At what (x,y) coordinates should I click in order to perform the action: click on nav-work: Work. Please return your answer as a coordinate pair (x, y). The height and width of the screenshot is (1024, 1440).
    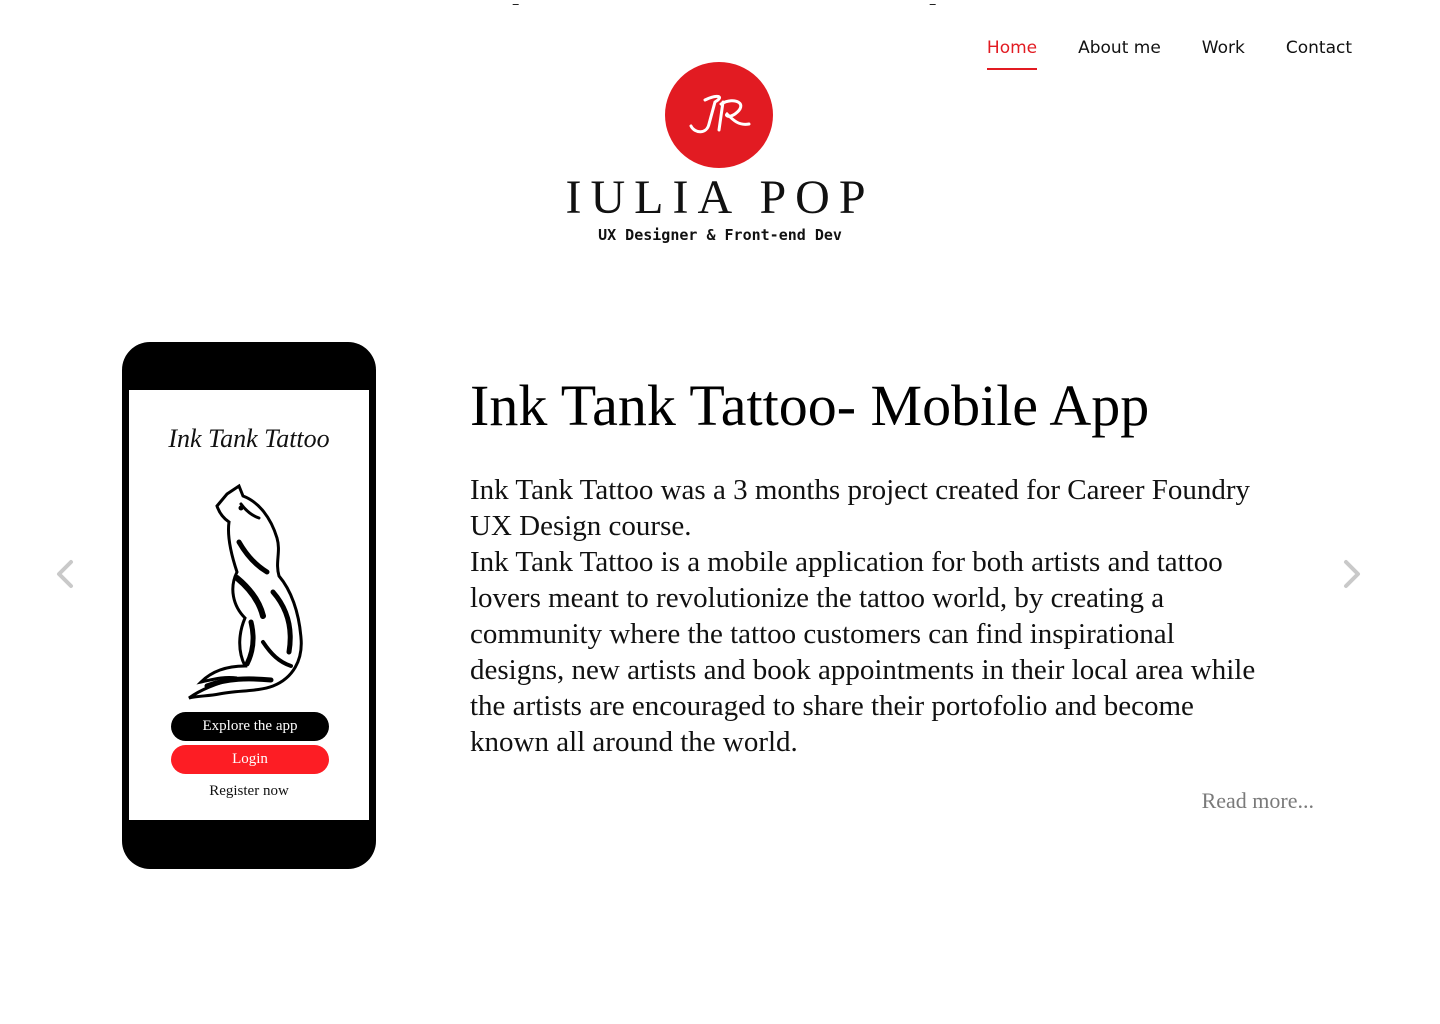
    Looking at the image, I should click on (1223, 54).